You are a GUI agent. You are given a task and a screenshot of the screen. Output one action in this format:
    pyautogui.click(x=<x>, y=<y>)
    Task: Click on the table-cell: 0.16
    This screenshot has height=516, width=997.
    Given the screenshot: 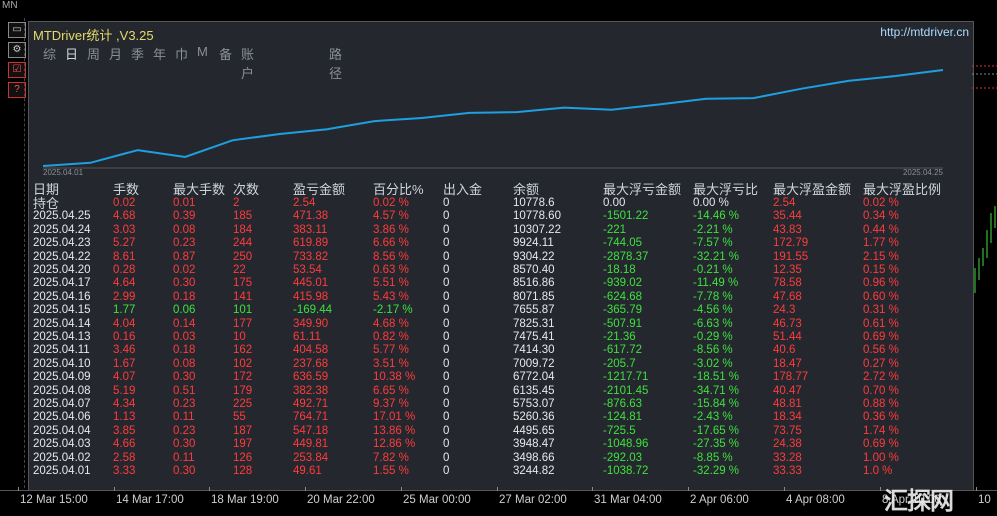 What is the action you would take?
    pyautogui.click(x=124, y=337)
    